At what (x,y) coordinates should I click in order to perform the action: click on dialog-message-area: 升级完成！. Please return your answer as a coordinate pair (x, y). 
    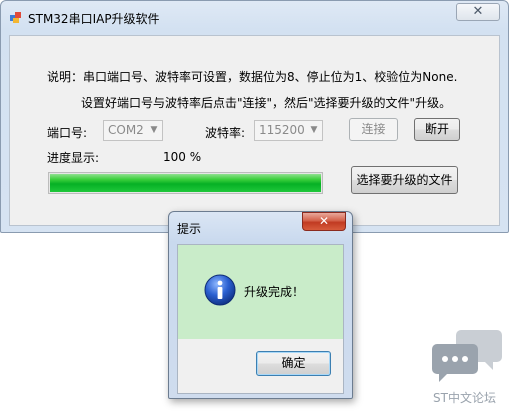
    Looking at the image, I should click on (260, 292).